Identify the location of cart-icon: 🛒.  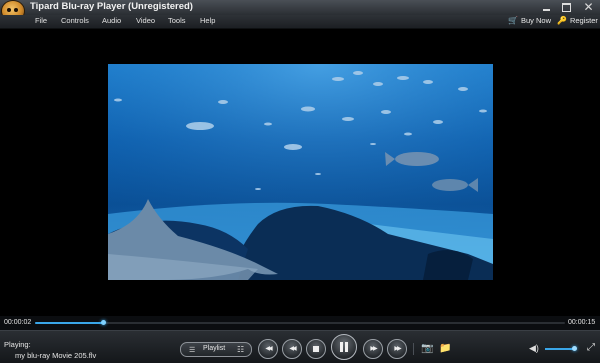
(513, 20).